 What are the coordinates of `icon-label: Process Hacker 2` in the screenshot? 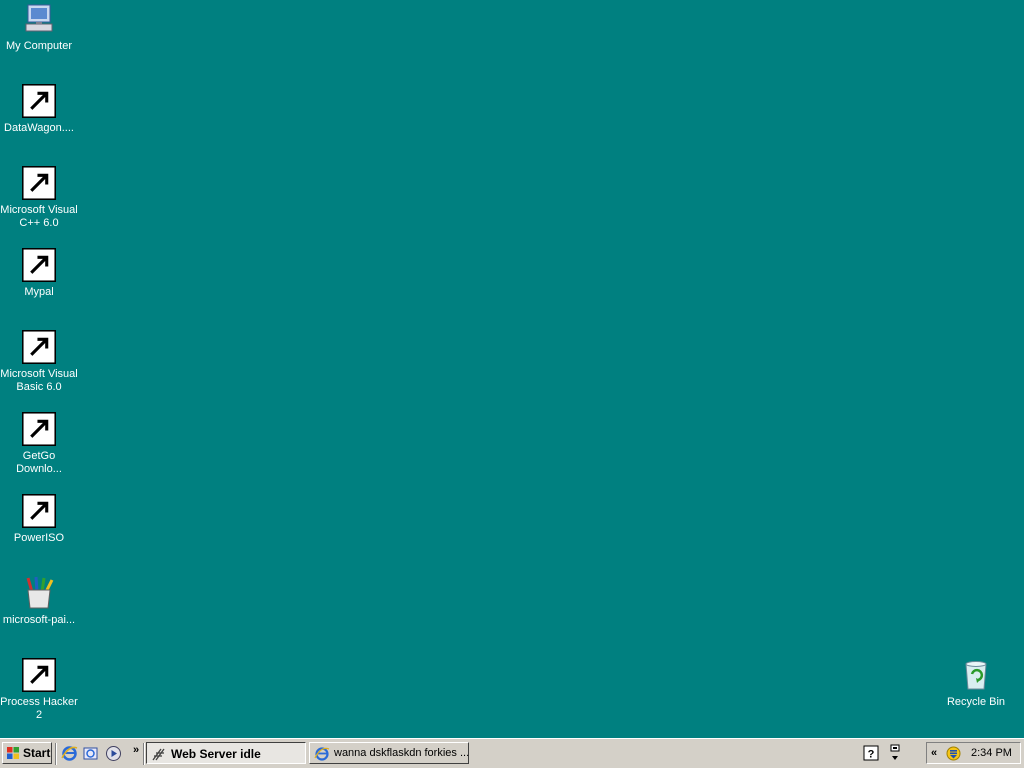 It's located at (39, 708).